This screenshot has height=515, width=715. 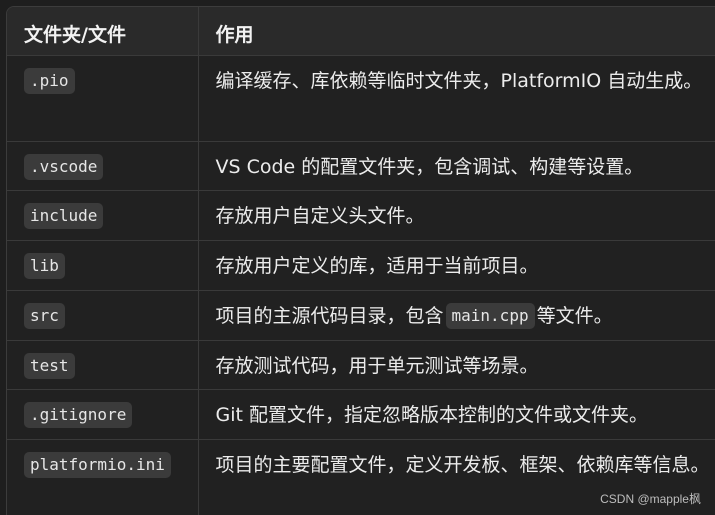 I want to click on description-text-after: 等文件。, so click(x=574, y=315).